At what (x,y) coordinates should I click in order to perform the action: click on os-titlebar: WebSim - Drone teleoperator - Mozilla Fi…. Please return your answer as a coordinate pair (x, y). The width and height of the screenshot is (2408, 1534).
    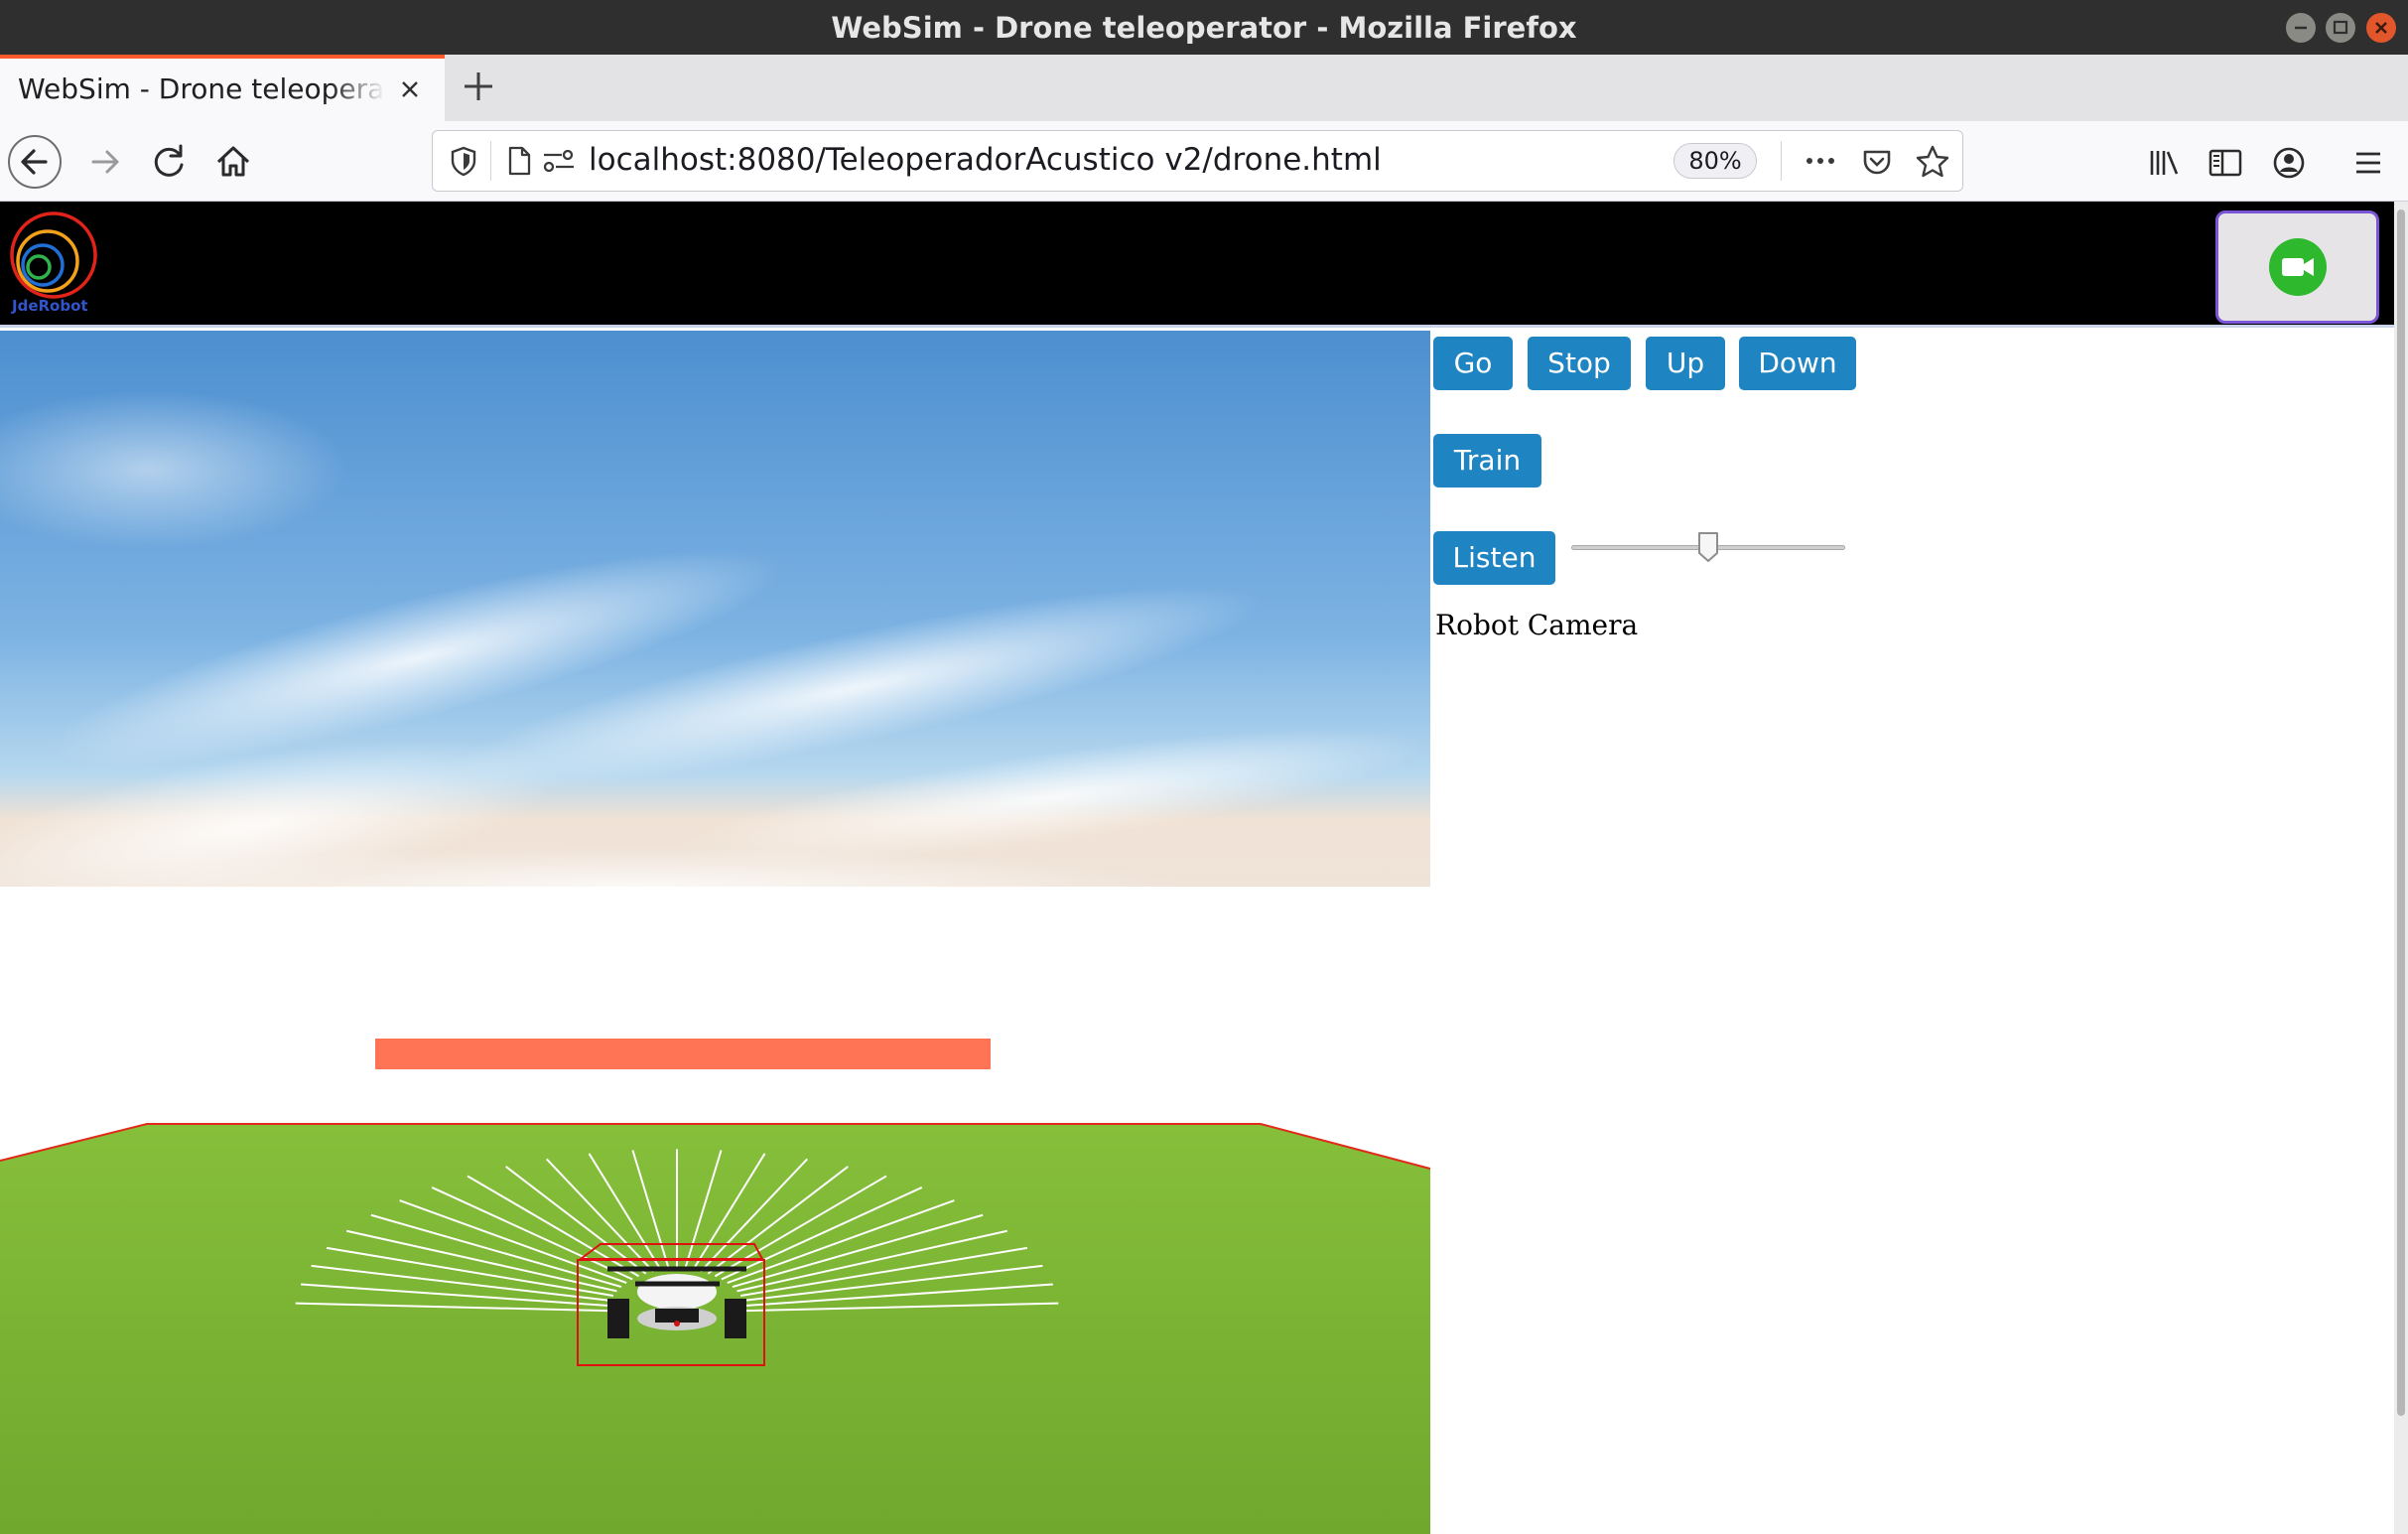
    Looking at the image, I should click on (1204, 27).